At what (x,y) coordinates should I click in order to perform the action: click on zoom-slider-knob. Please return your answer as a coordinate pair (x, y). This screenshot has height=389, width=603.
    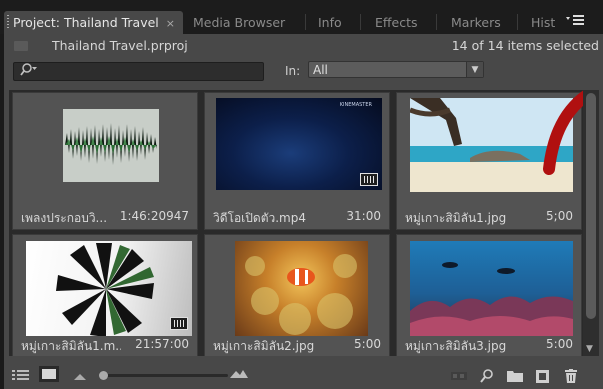
    Looking at the image, I should click on (103, 375).